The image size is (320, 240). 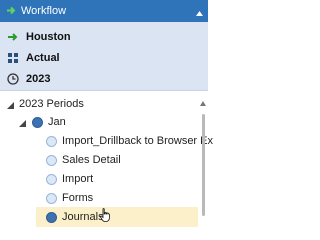 What do you see at coordinates (99, 198) in the screenshot?
I see `tree-item: Forms` at bounding box center [99, 198].